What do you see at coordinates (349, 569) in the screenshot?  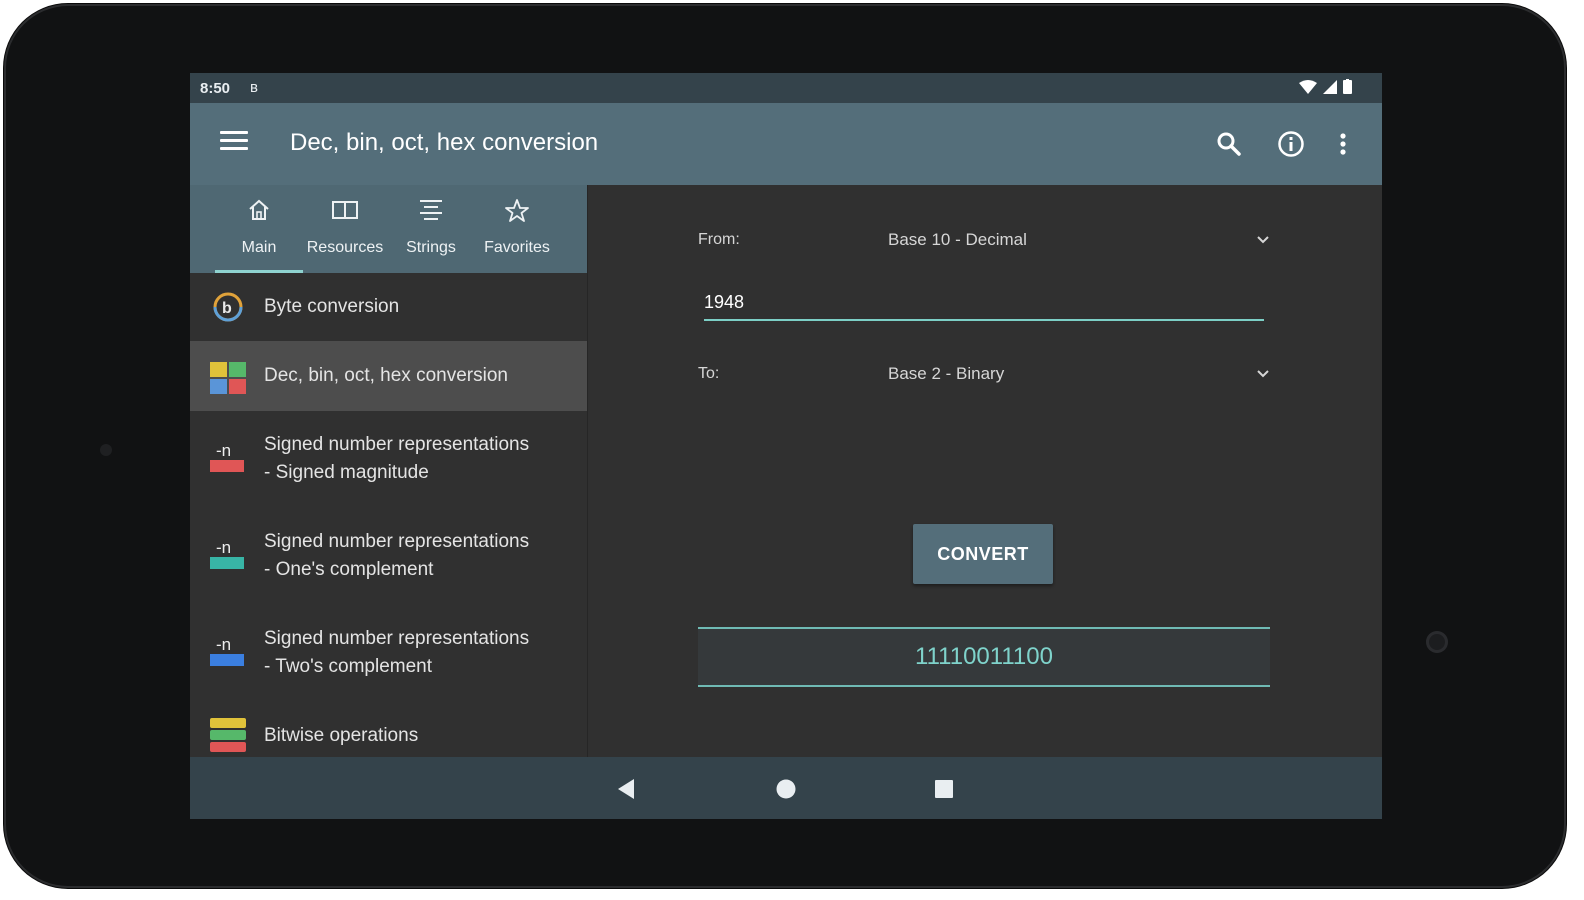 I see `list-item-sublabel: - One's complement` at bounding box center [349, 569].